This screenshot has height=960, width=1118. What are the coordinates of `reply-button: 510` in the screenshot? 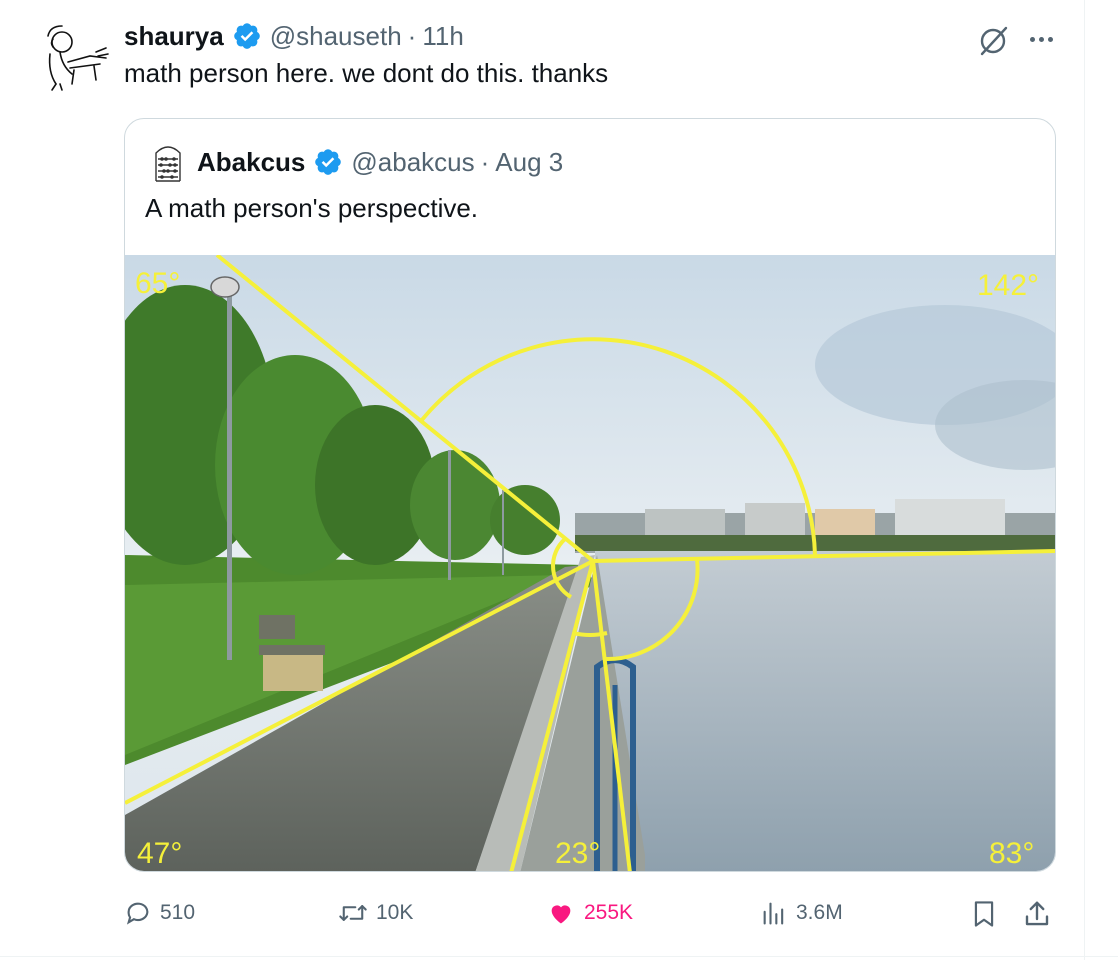 It's located at (159, 913).